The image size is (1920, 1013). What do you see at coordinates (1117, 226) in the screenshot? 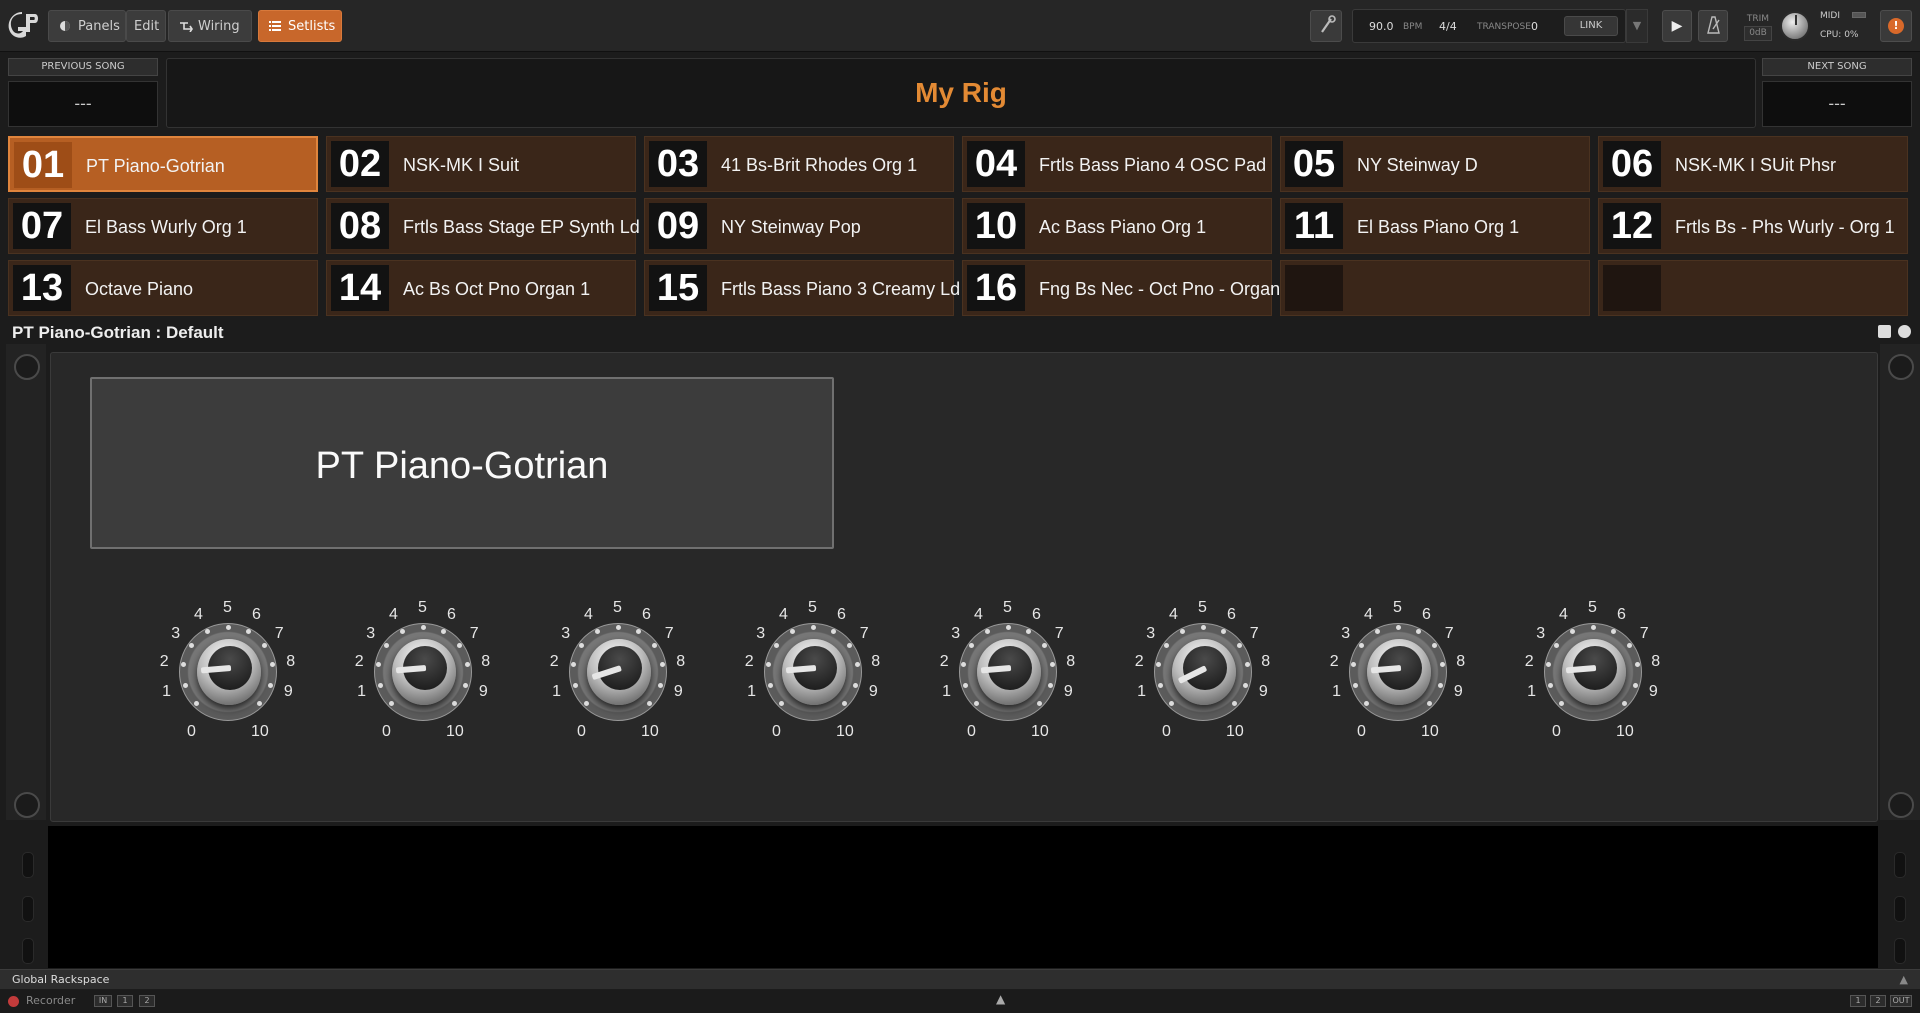
I see `song-tile: 10 Ac Bass Piano Org 1` at bounding box center [1117, 226].